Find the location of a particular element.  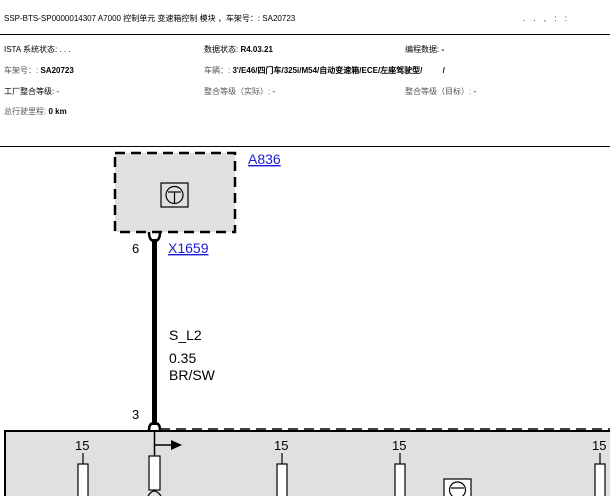

resistor-main is located at coordinates (154, 473).